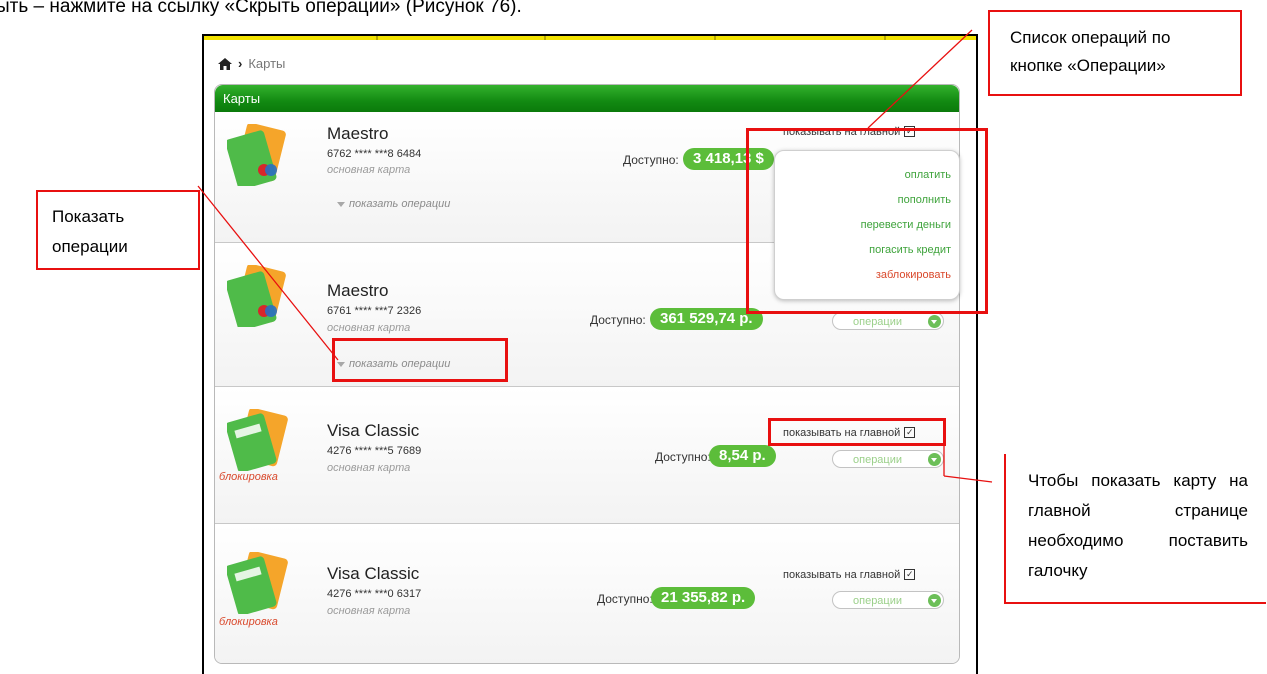 The image size is (1267, 674). What do you see at coordinates (1115, 53) in the screenshot?
I see `annotation-operations-list: Список операций по кнопке «Операции»` at bounding box center [1115, 53].